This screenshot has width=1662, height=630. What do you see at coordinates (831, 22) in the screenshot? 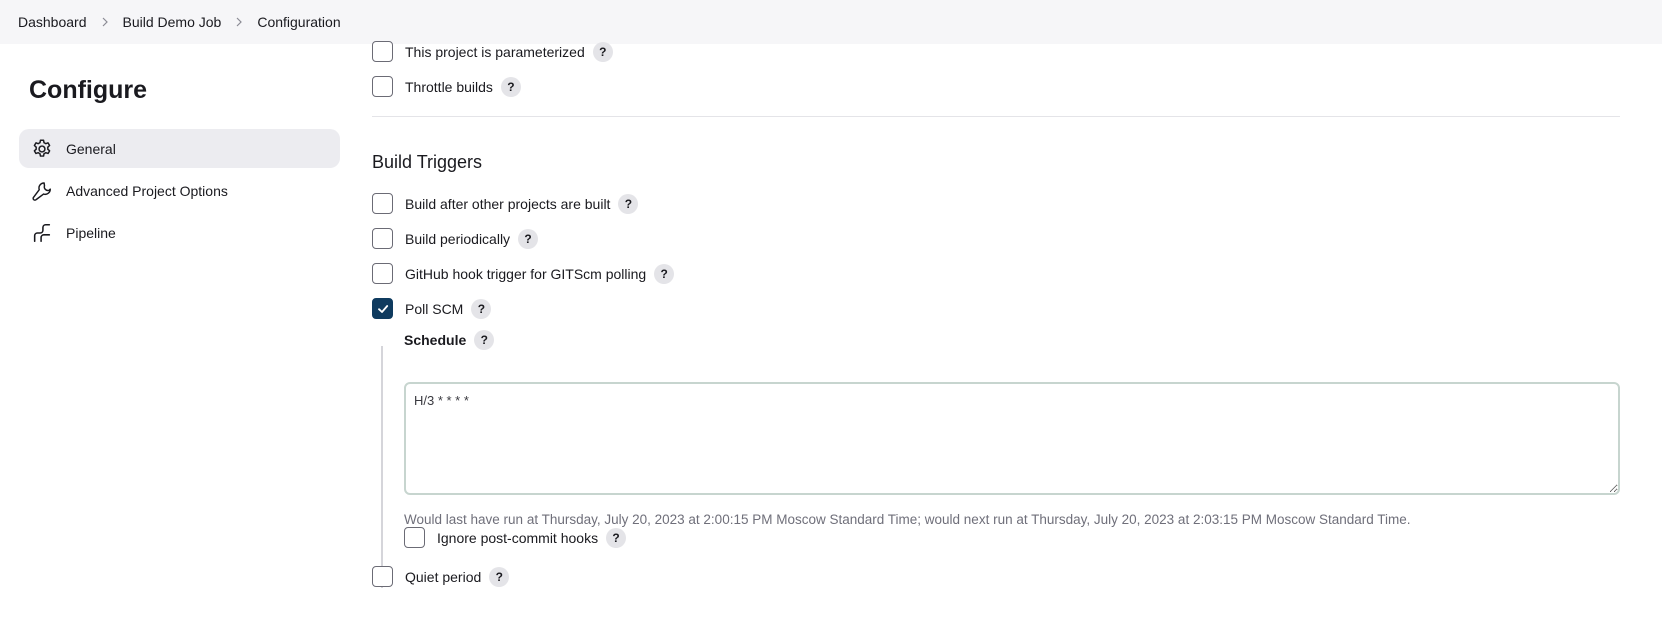
I see `breadcrumb: Dashboard Build Demo Job Configuration` at bounding box center [831, 22].